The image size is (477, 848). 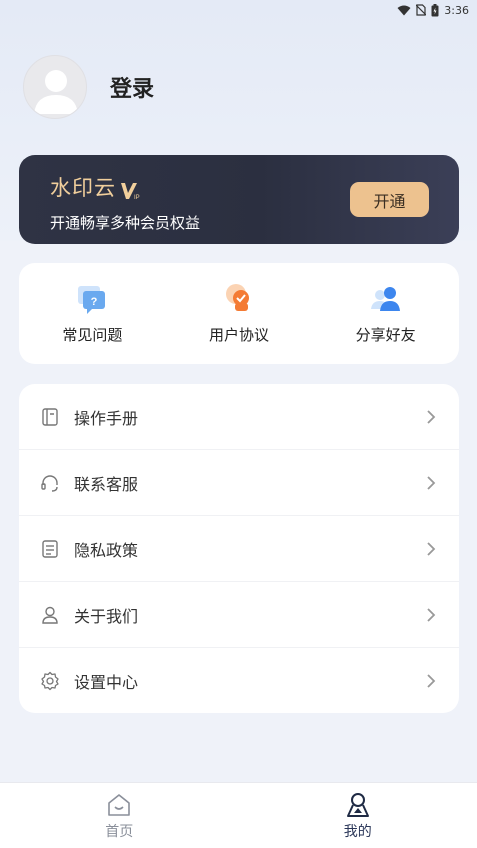 What do you see at coordinates (106, 682) in the screenshot?
I see `menu-label: 设置中心` at bounding box center [106, 682].